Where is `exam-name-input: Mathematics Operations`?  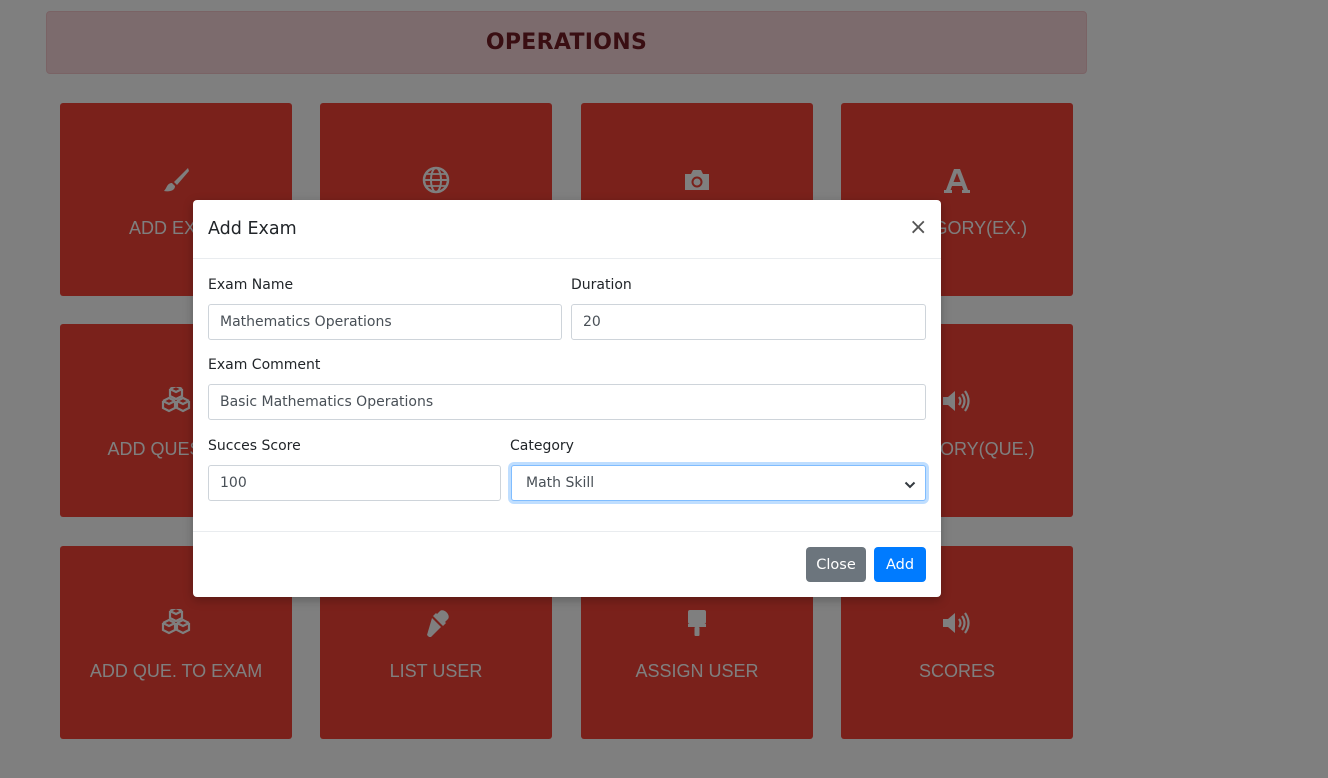
exam-name-input: Mathematics Operations is located at coordinates (385, 322).